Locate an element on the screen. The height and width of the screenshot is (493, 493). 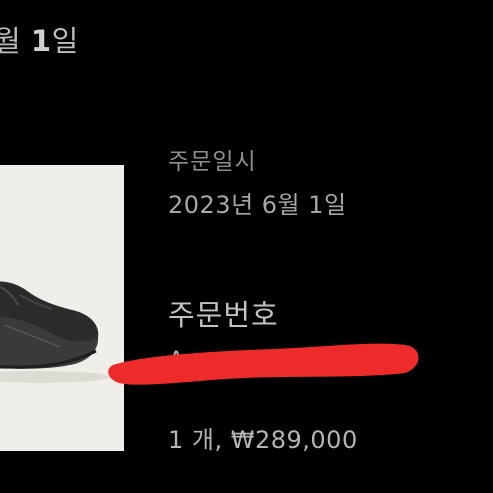
date-day-number: 1 is located at coordinates (41, 41).